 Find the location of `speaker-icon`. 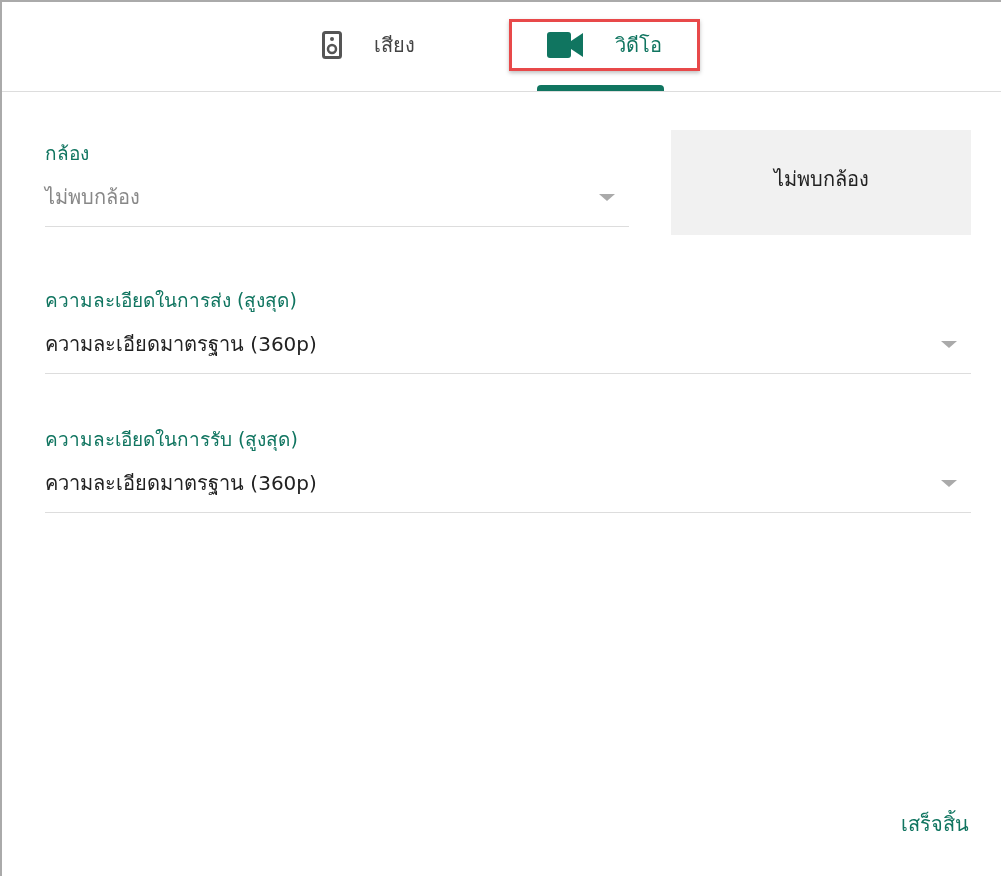

speaker-icon is located at coordinates (331, 45).